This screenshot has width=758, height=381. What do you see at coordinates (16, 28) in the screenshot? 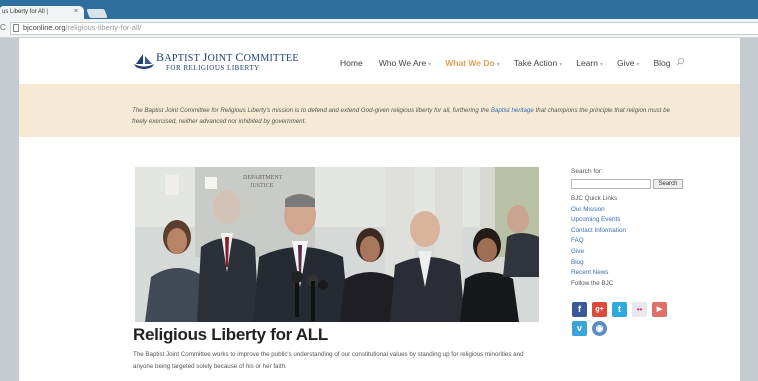
I see `page-icon` at bounding box center [16, 28].